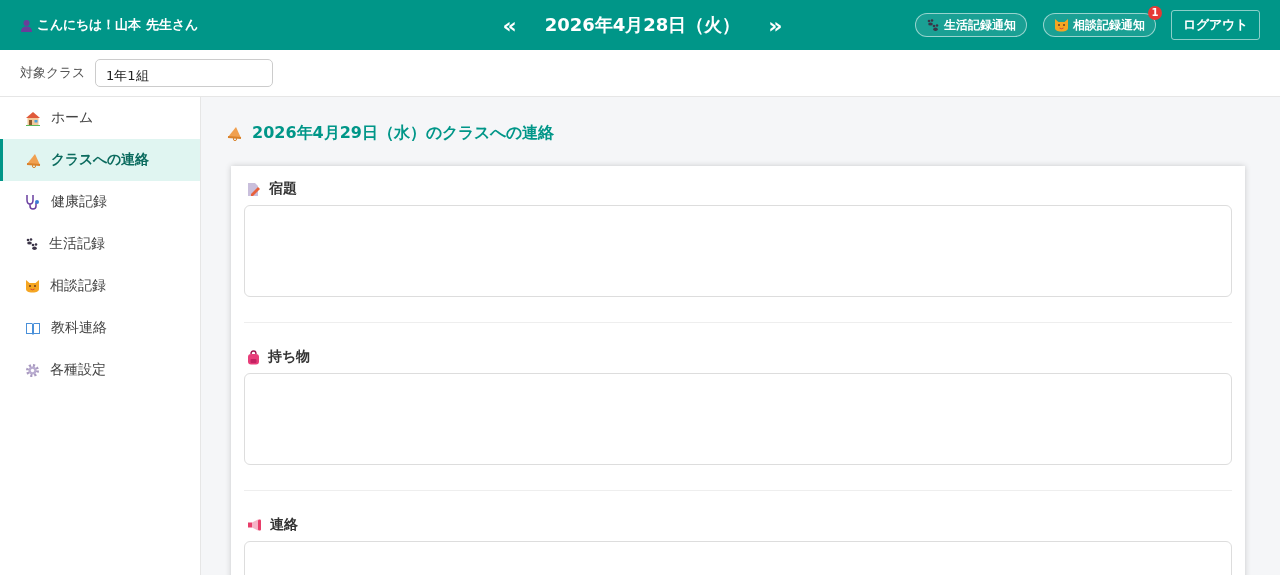 The height and width of the screenshot is (575, 1280). Describe the element at coordinates (33, 202) in the screenshot. I see `stethoscope-icon` at that location.